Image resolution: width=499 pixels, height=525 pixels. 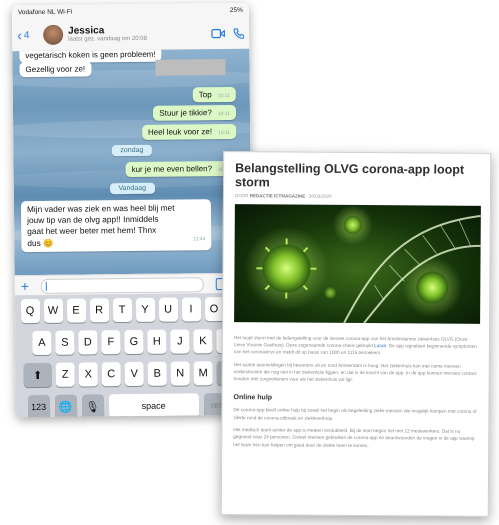 What do you see at coordinates (134, 374) in the screenshot?
I see `key-v: V` at bounding box center [134, 374].